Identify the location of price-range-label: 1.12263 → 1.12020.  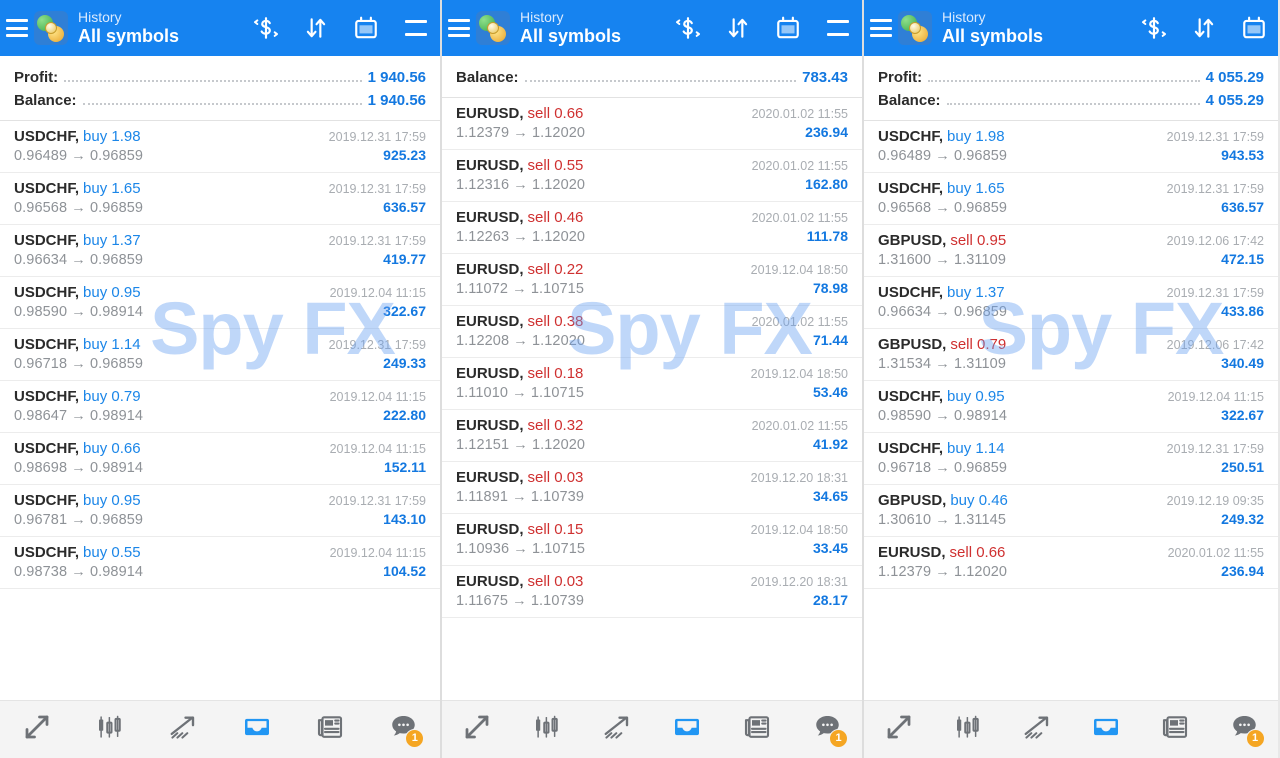
(521, 237).